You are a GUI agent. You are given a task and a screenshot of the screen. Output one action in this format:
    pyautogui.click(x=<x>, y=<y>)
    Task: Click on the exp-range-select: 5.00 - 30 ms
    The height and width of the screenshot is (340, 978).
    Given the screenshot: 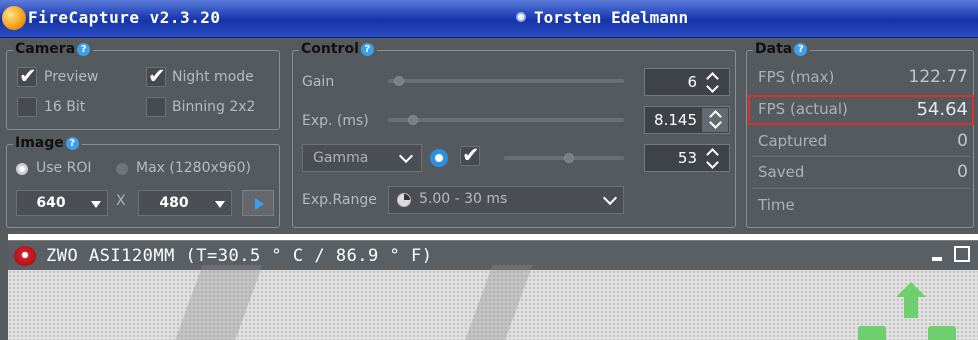 What is the action you would take?
    pyautogui.click(x=506, y=200)
    